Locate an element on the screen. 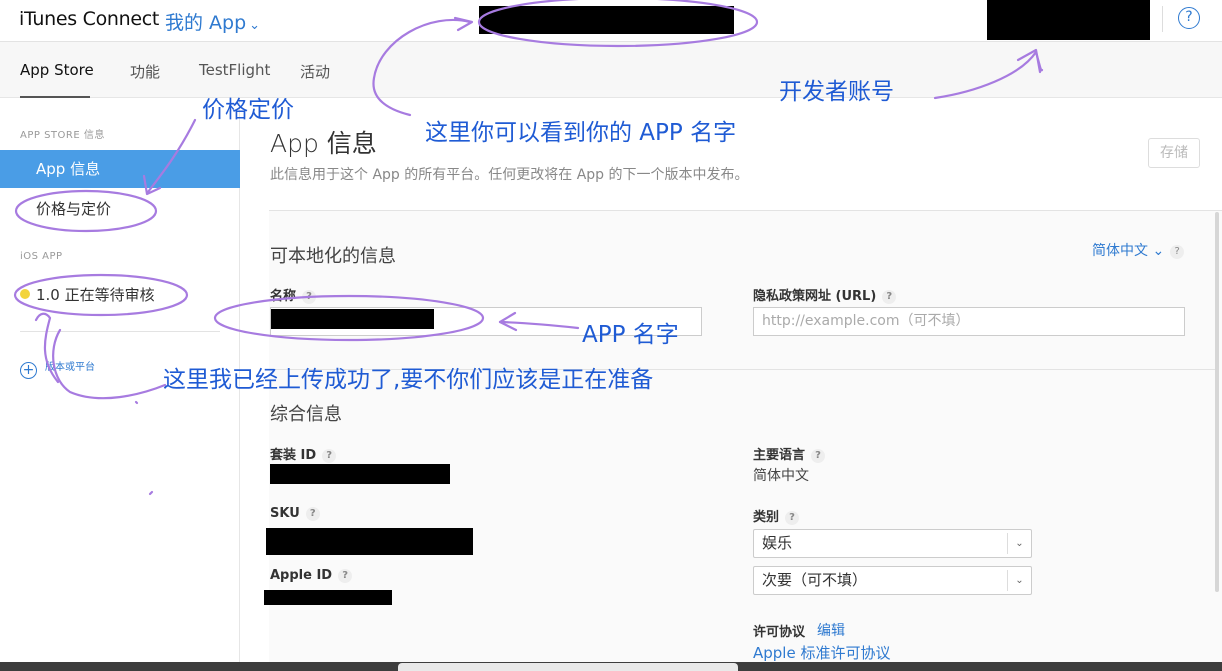 This screenshot has width=1222, height=671. annotation-uploaded: 这里我已经上传成功了,要不你们应该是正在准备 is located at coordinates (408, 380).